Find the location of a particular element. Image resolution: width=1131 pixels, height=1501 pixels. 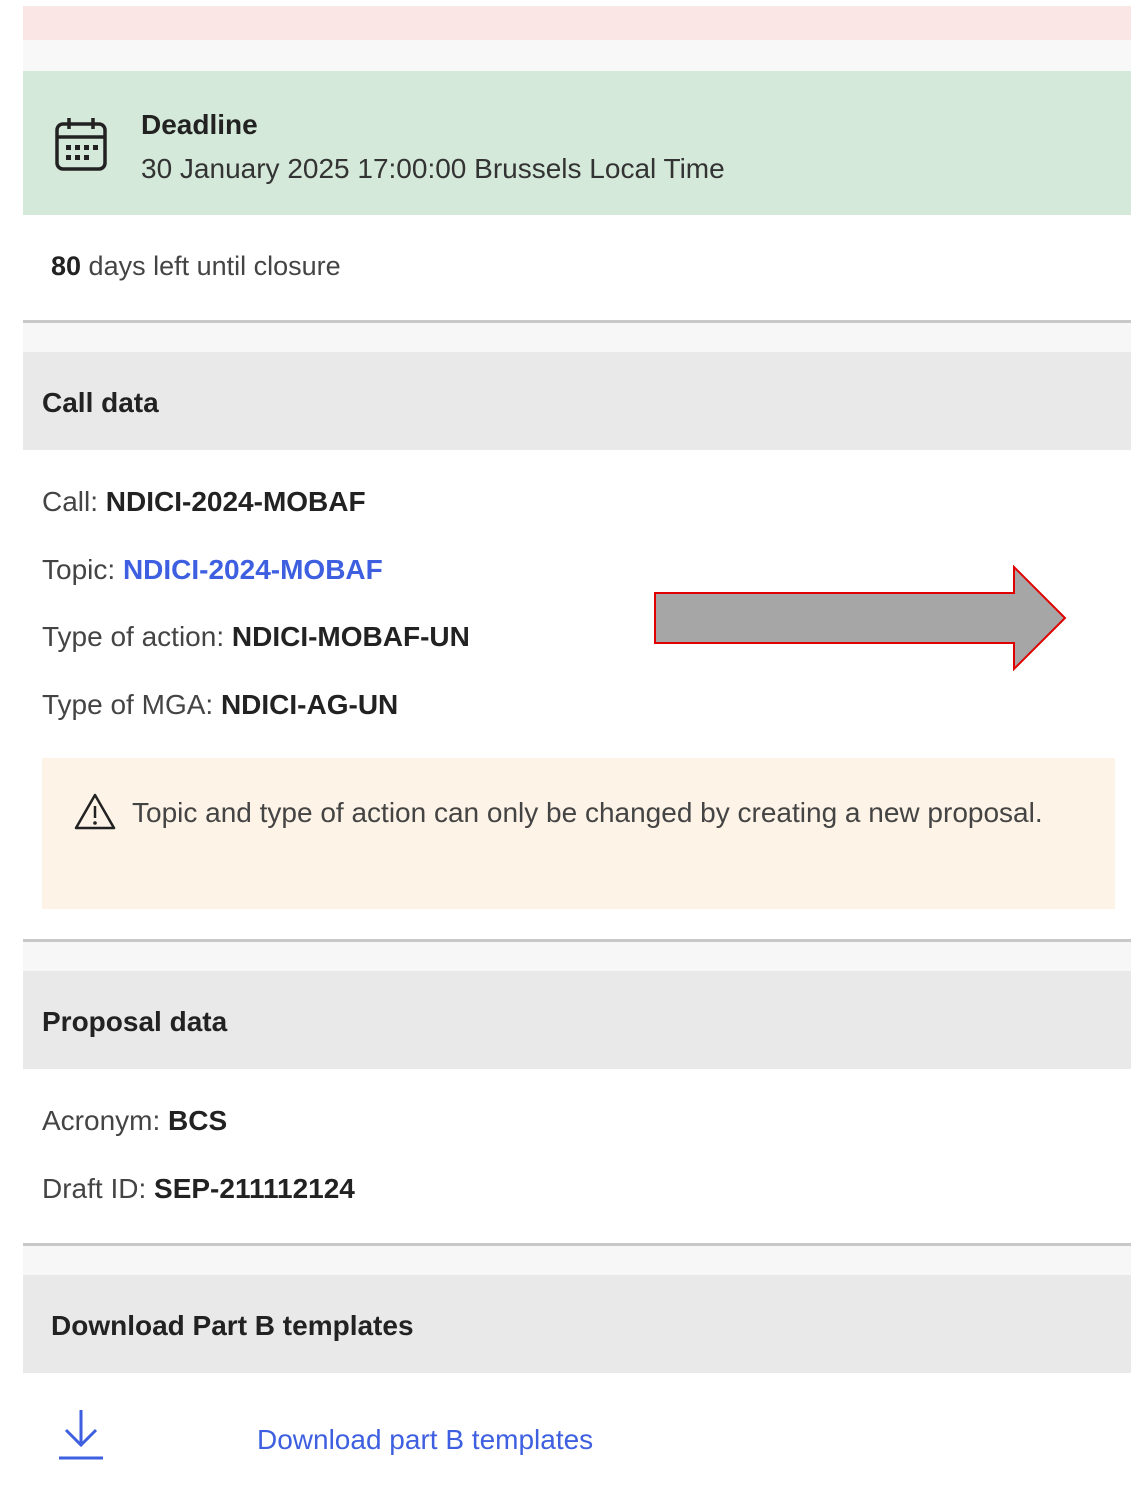

action-label: Type of action: is located at coordinates (137, 636).